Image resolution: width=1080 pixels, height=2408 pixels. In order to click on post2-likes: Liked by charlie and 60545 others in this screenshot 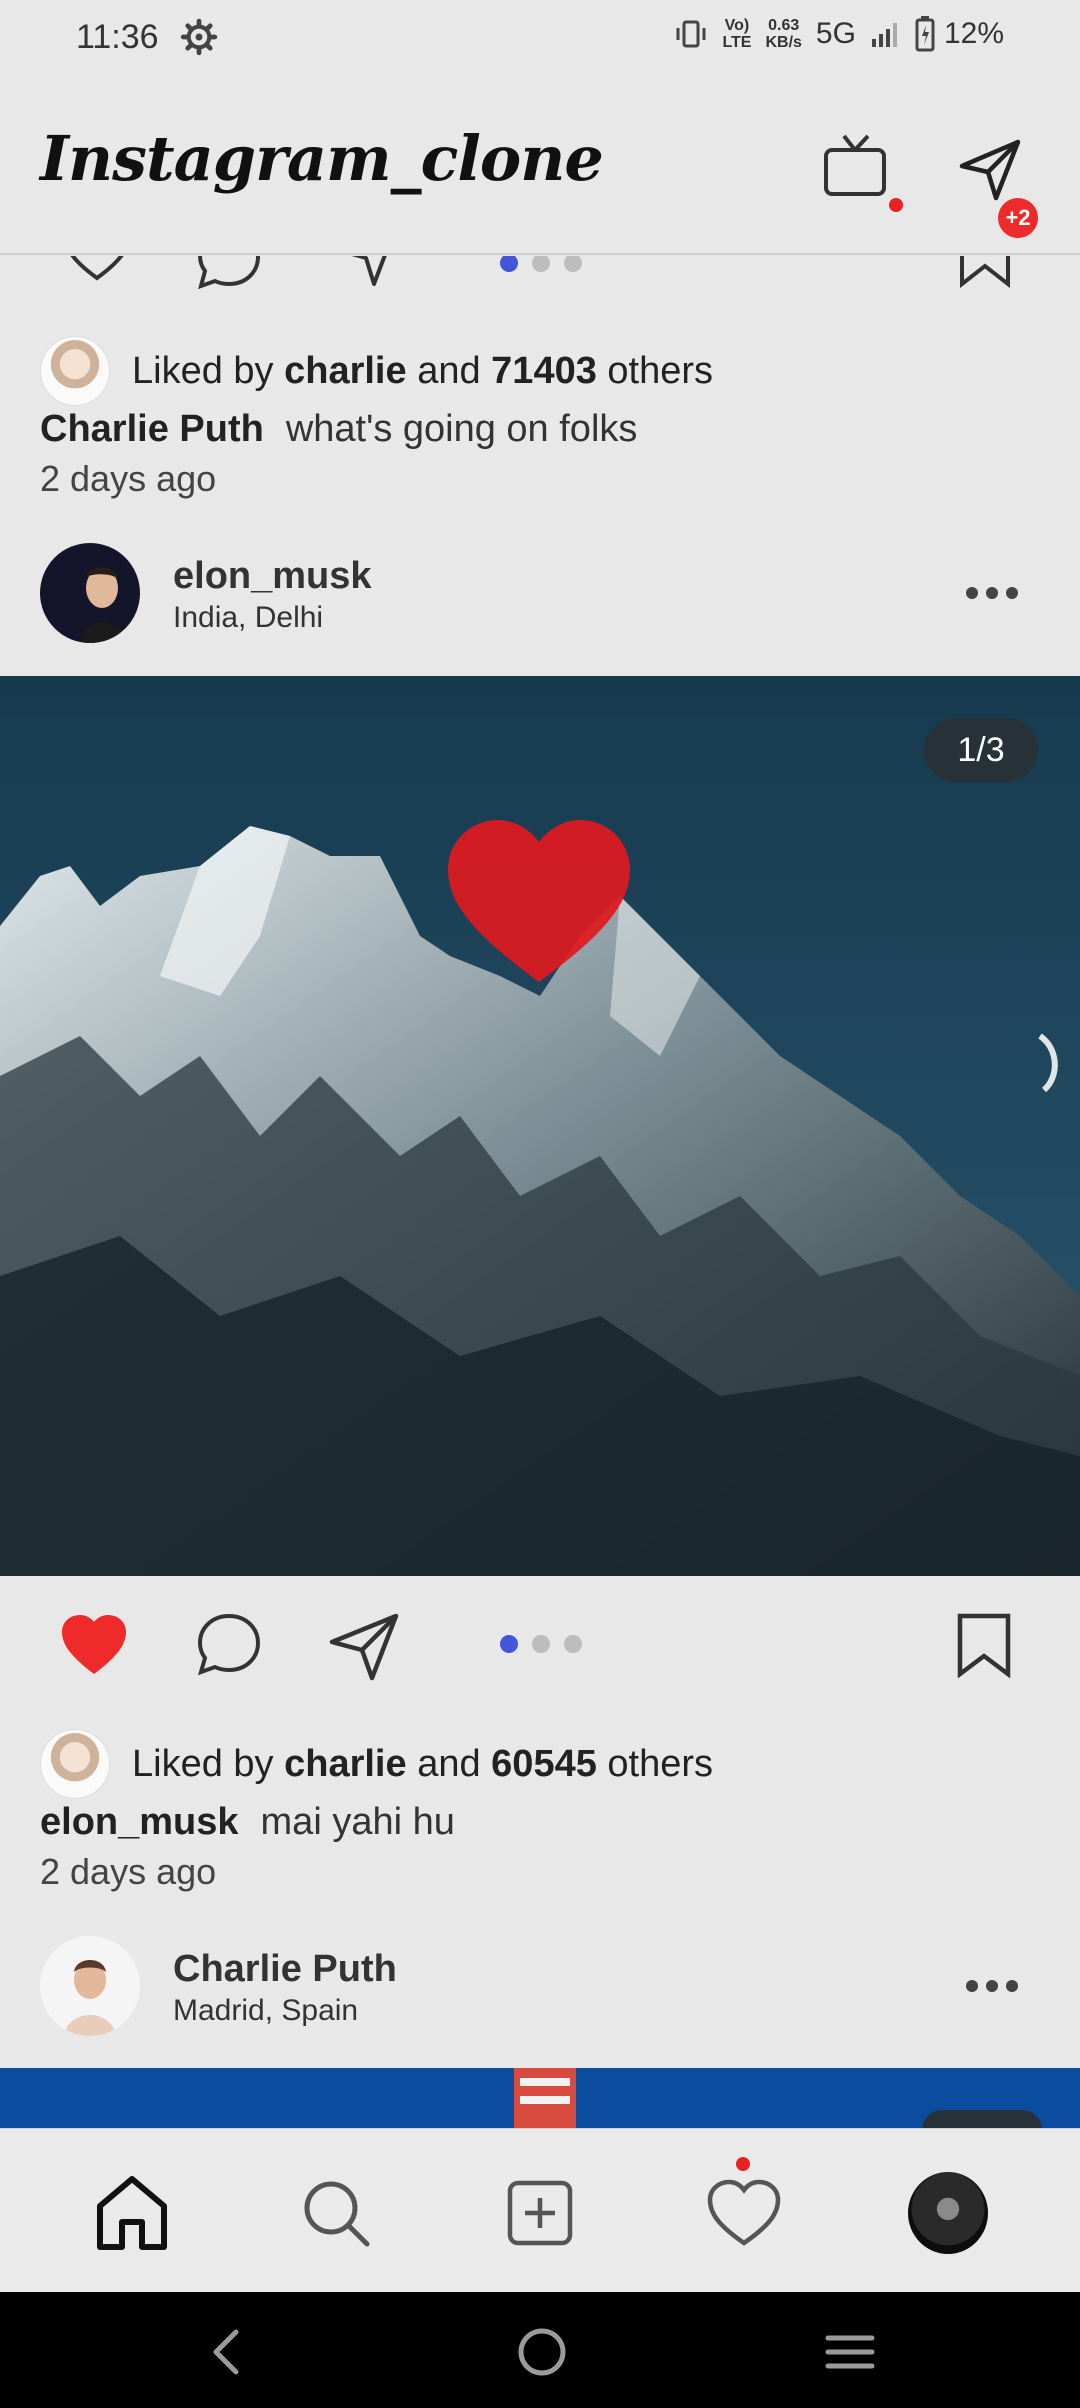, I will do `click(376, 1764)`.